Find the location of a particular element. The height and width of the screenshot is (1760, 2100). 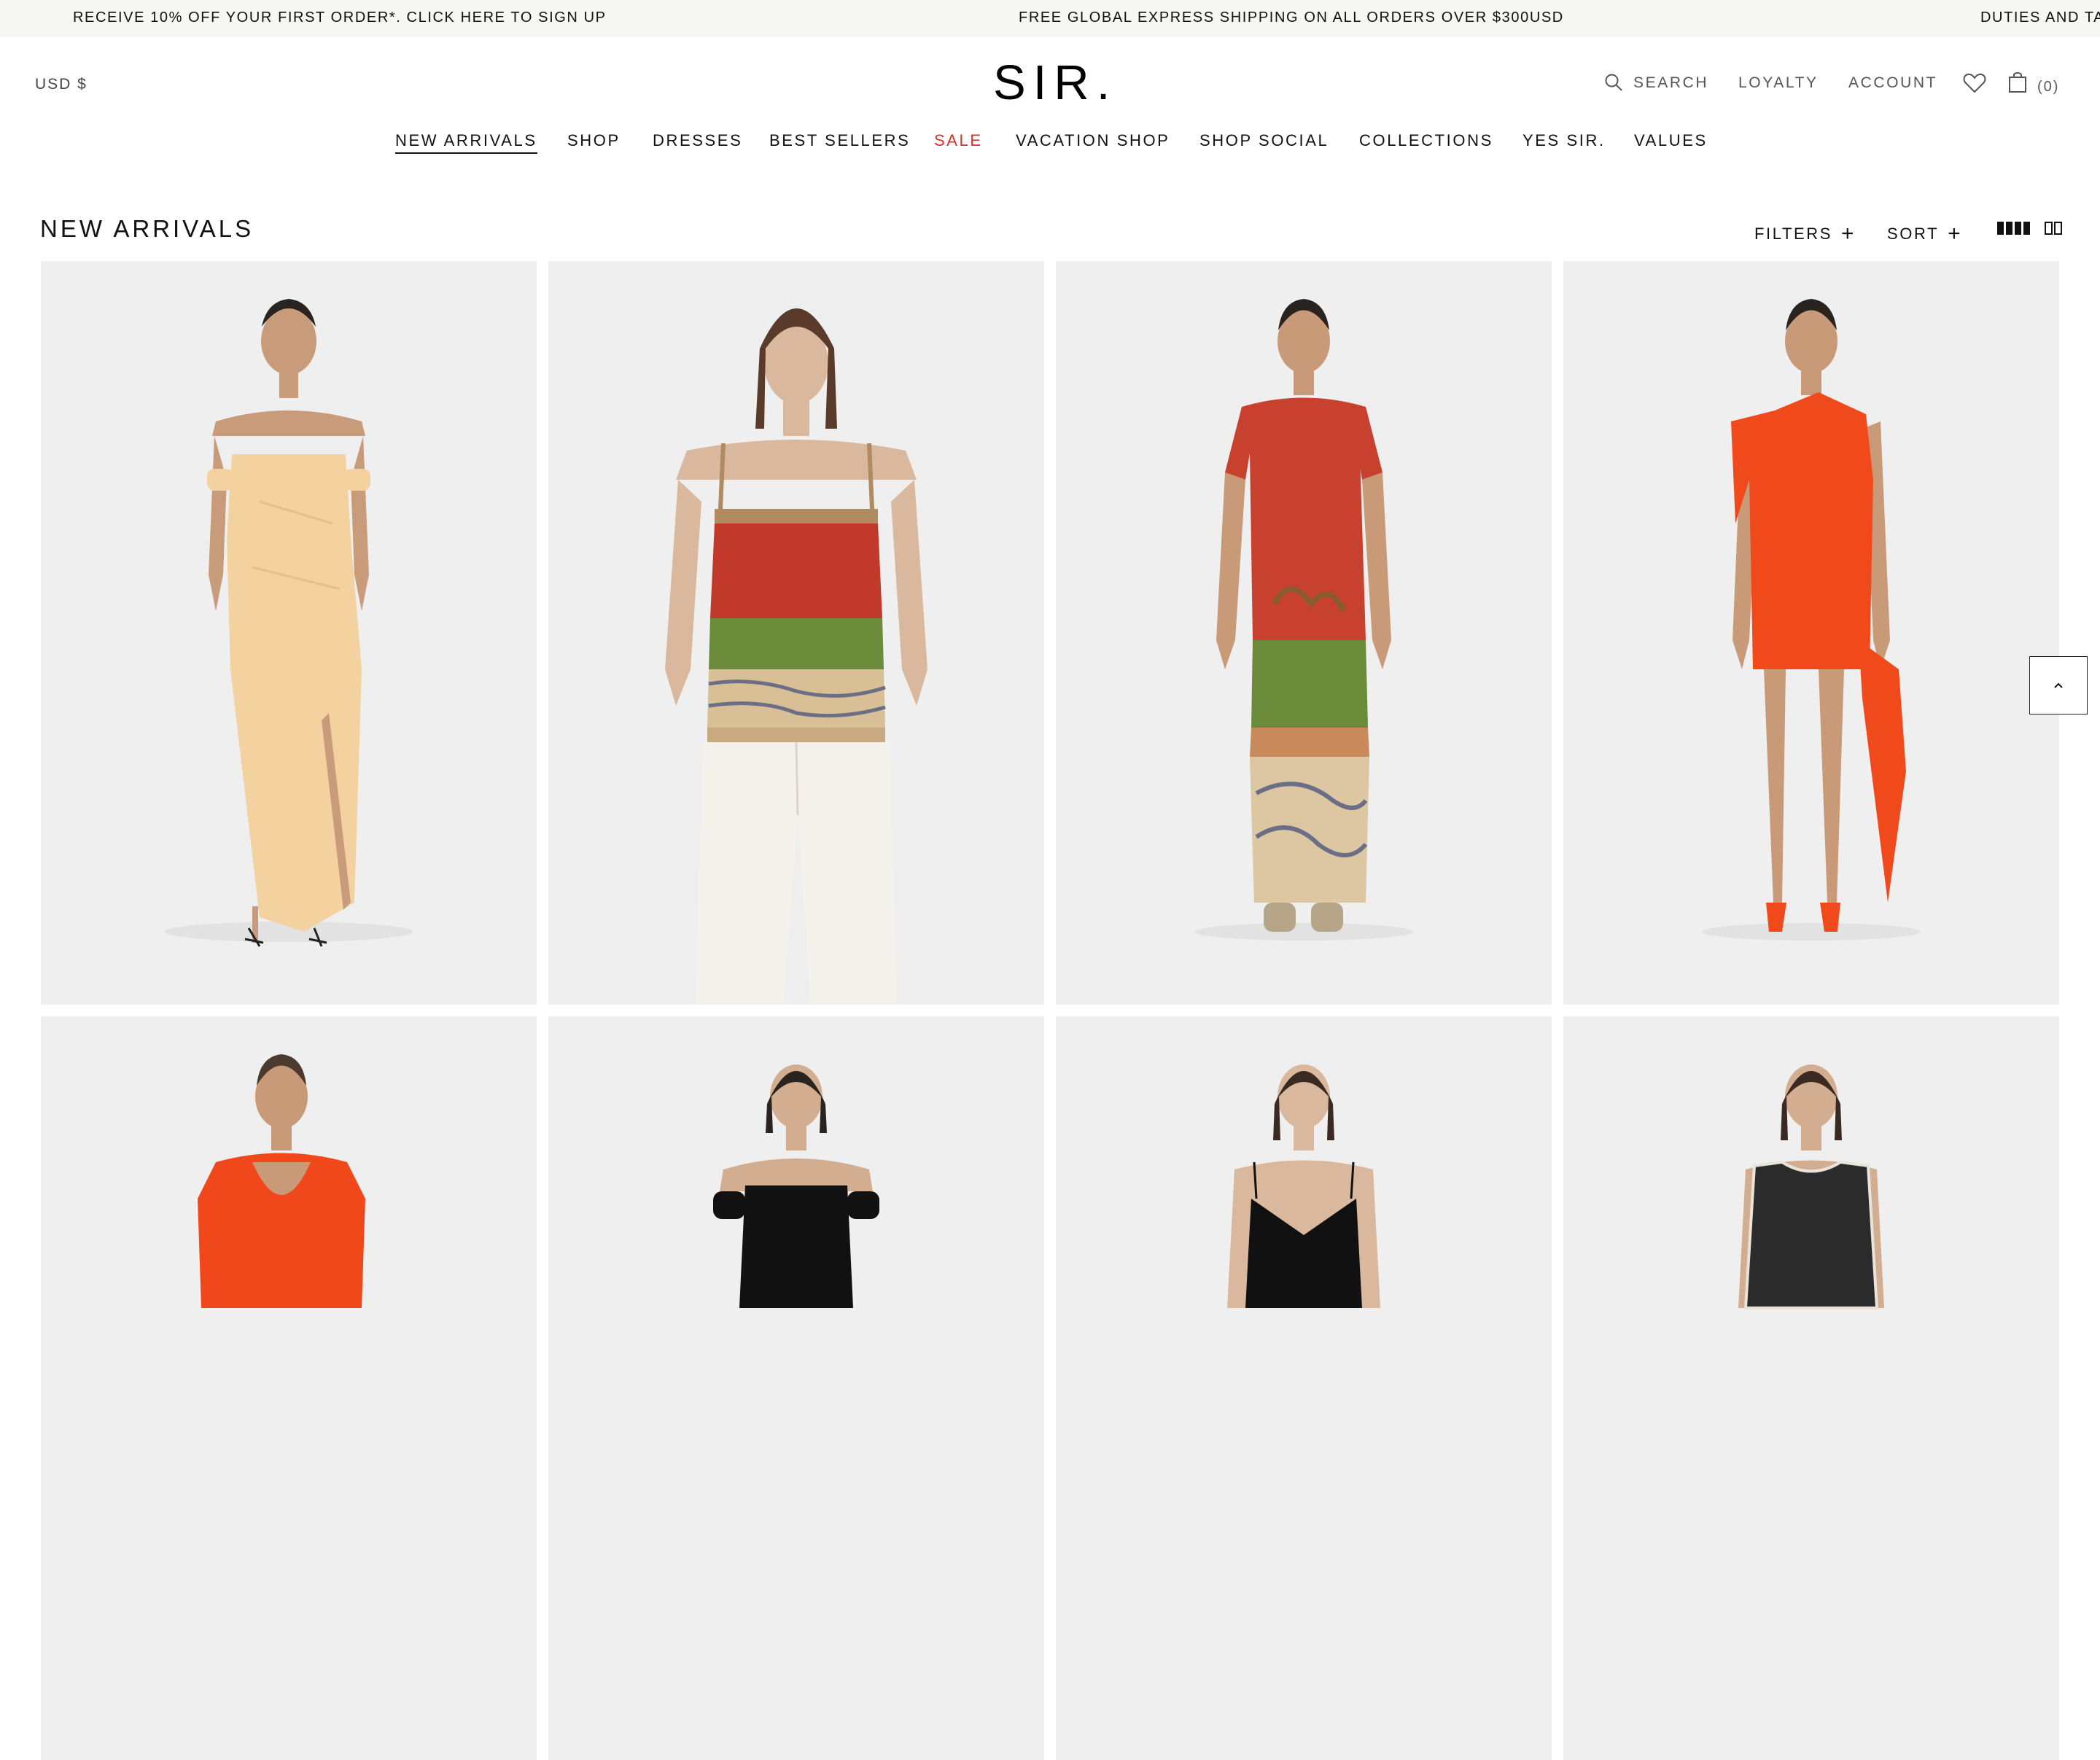

shopping-bag-icon is located at coordinates (2017, 82).